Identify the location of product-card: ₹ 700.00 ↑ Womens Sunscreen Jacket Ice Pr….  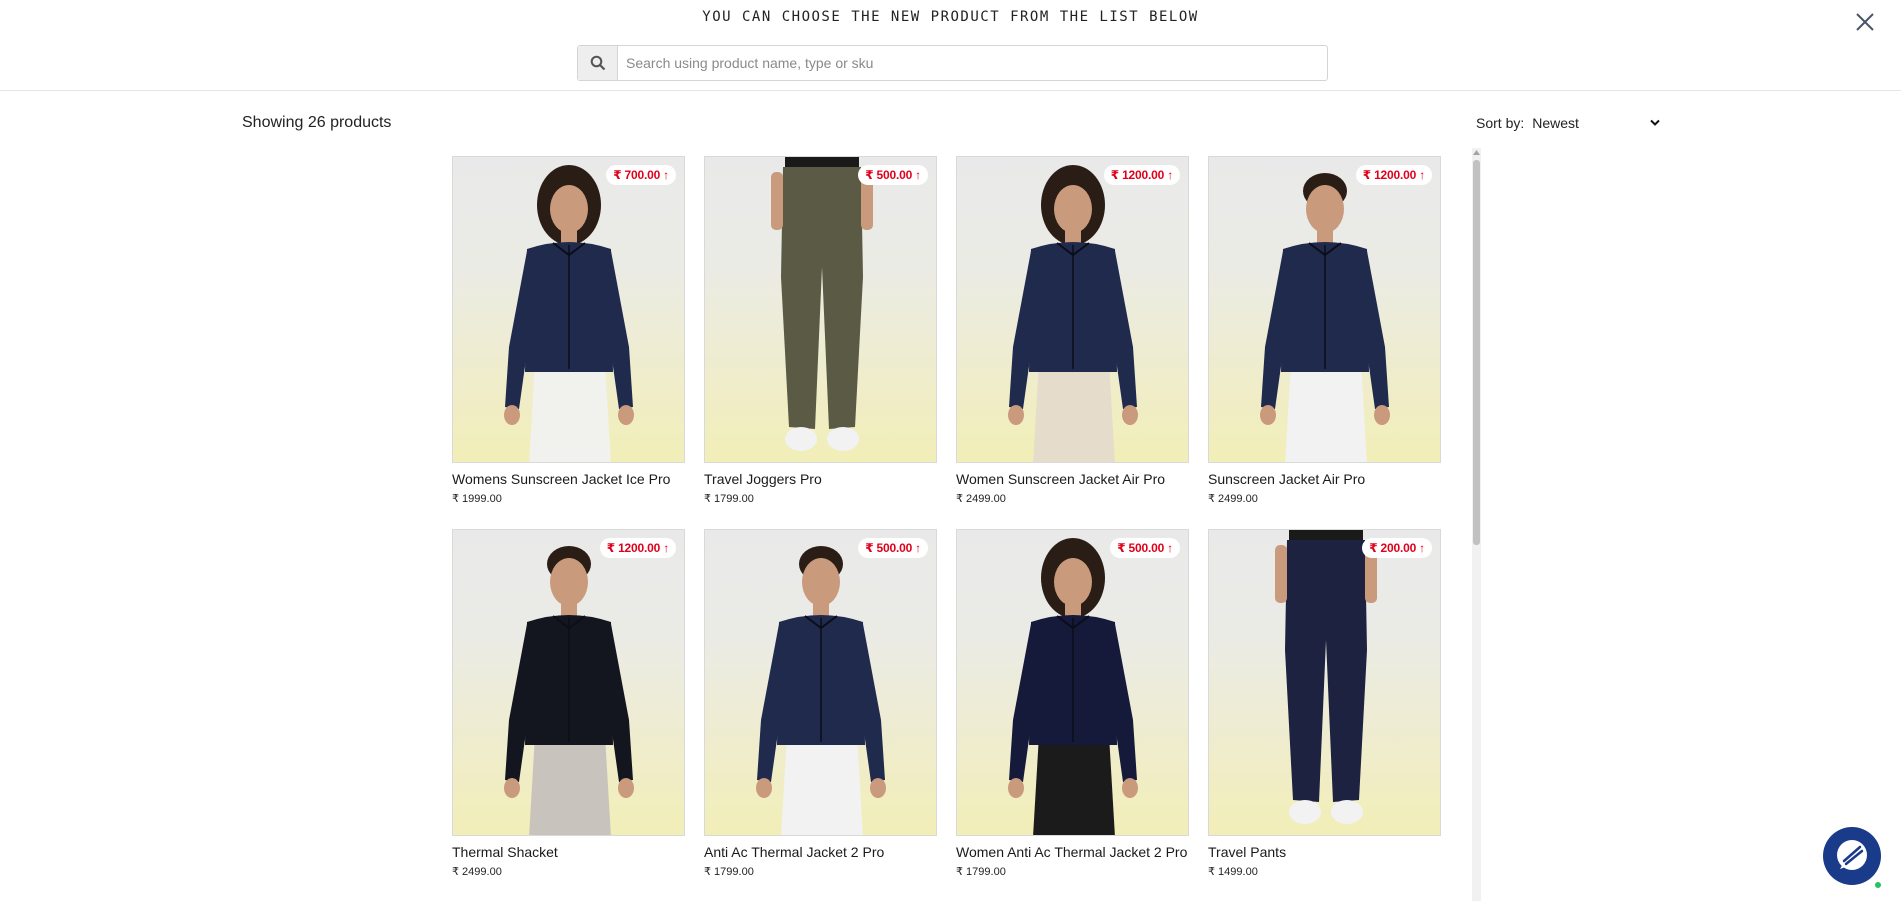
(568, 330).